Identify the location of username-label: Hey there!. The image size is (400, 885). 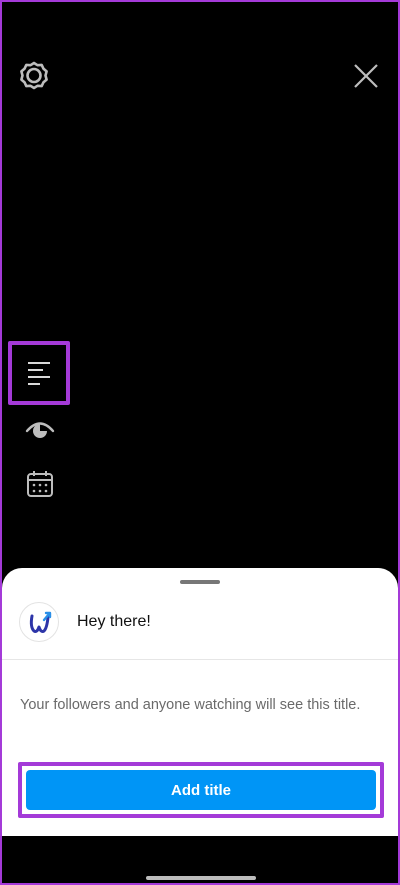
(114, 621).